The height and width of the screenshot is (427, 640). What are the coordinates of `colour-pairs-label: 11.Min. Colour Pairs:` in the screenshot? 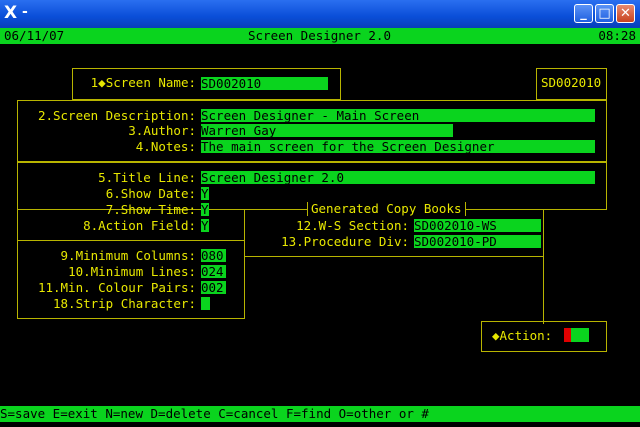 It's located at (116, 287).